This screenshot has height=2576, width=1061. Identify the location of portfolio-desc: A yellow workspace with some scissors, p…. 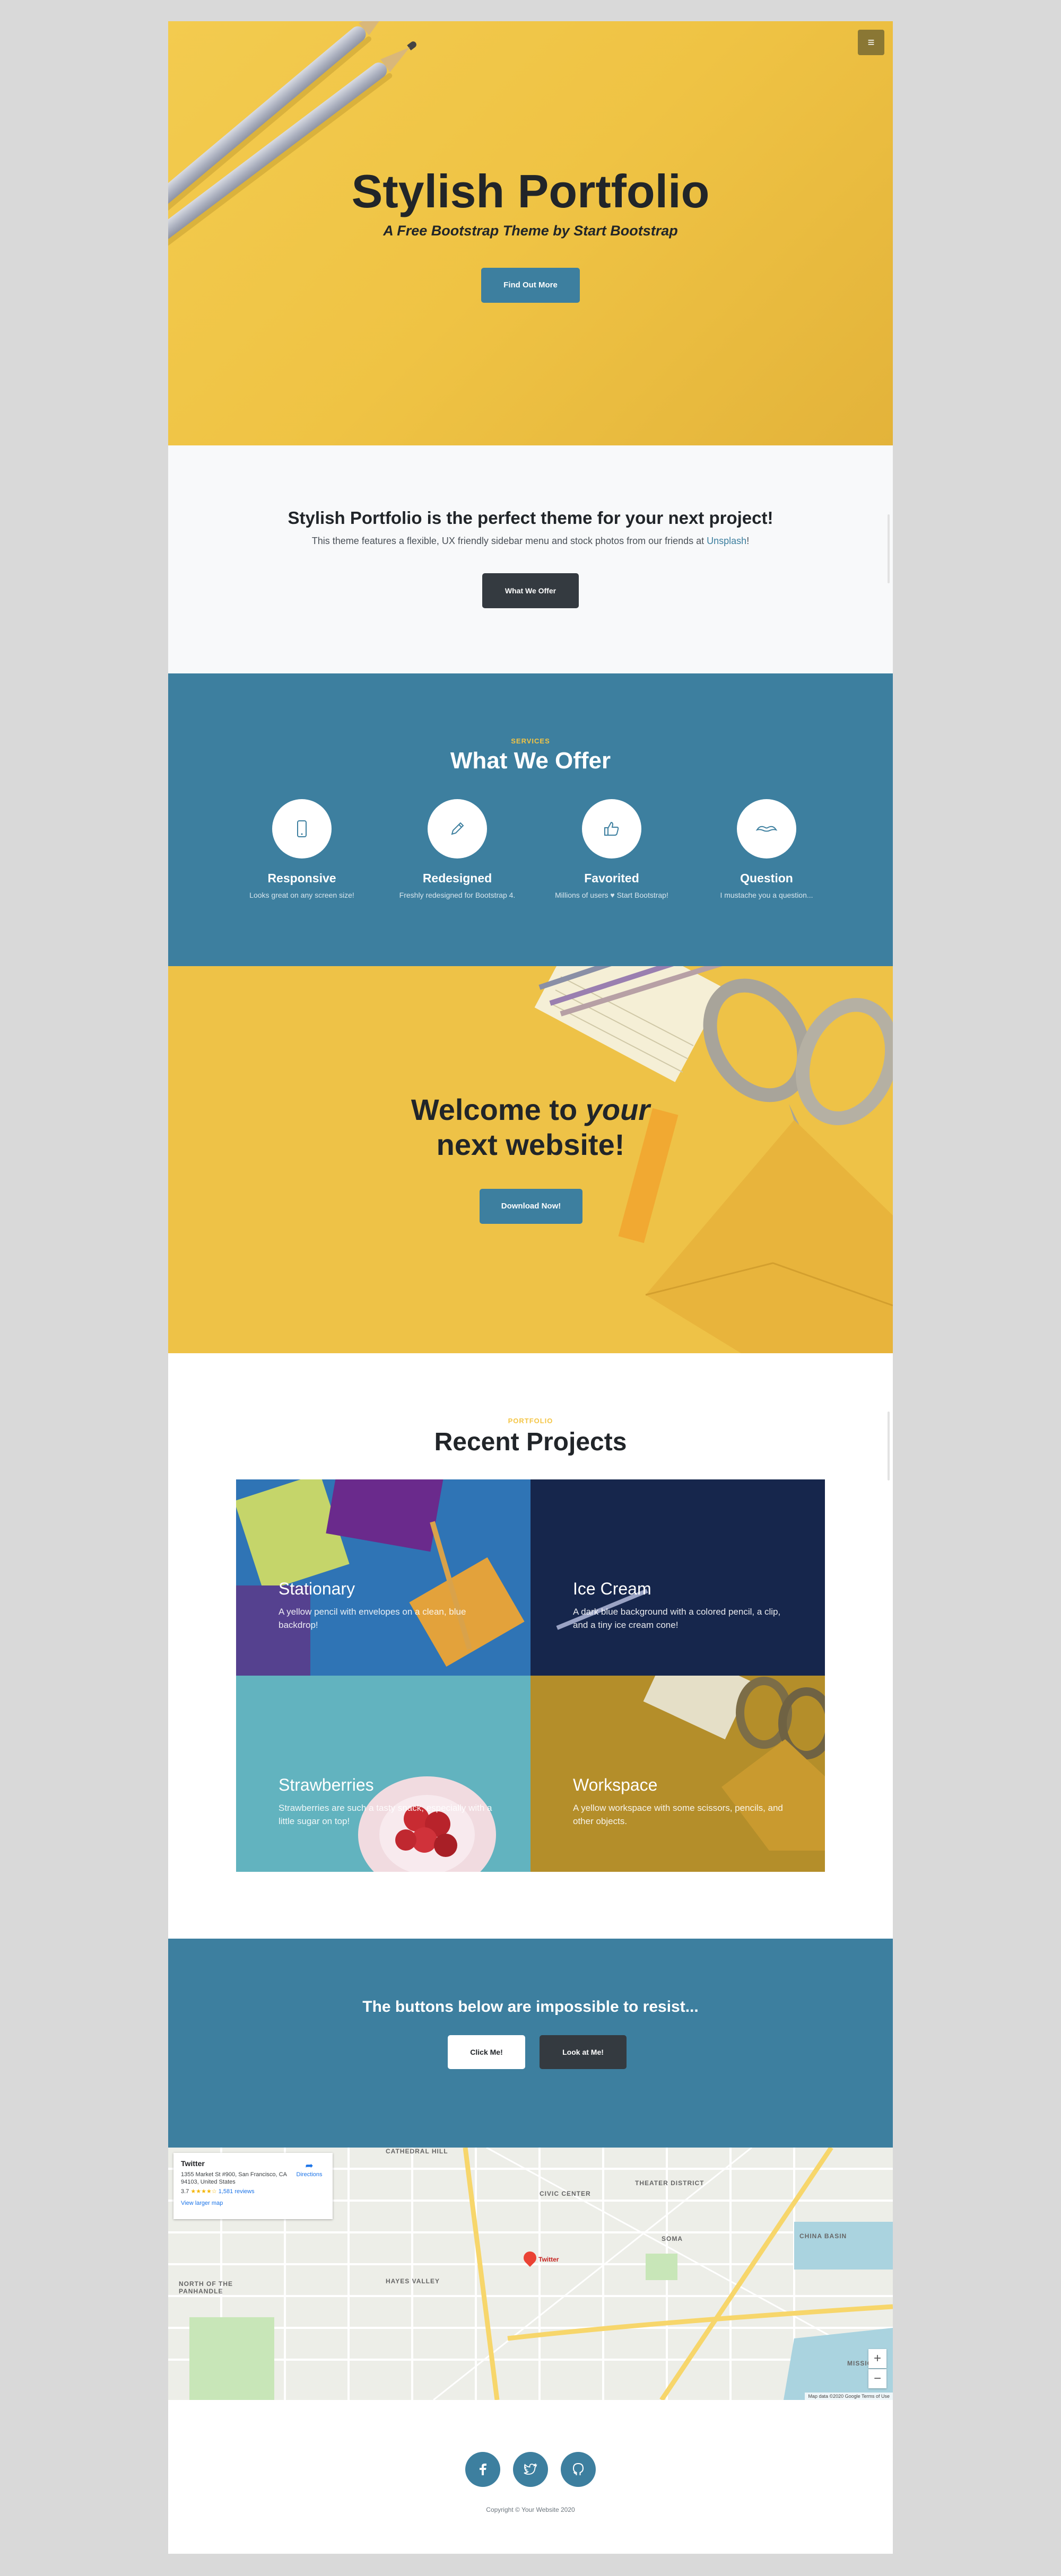
(678, 1814).